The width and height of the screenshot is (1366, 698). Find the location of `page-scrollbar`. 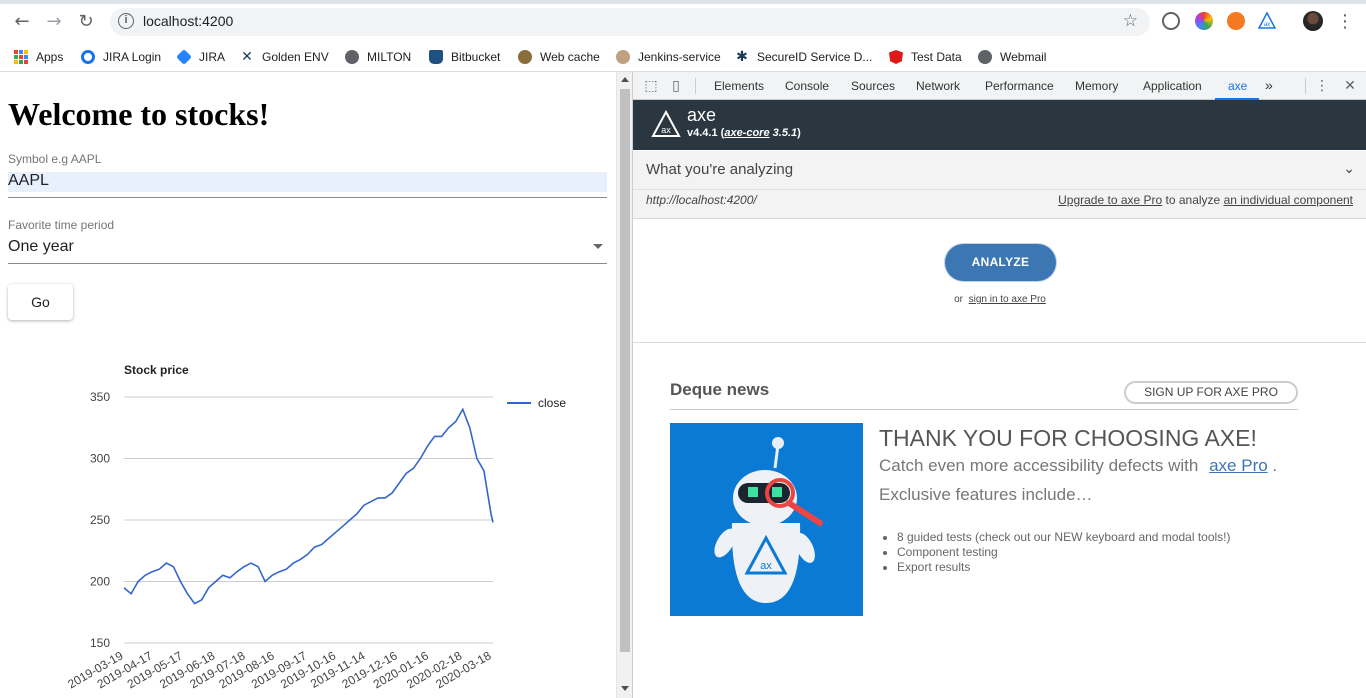

page-scrollbar is located at coordinates (624, 385).